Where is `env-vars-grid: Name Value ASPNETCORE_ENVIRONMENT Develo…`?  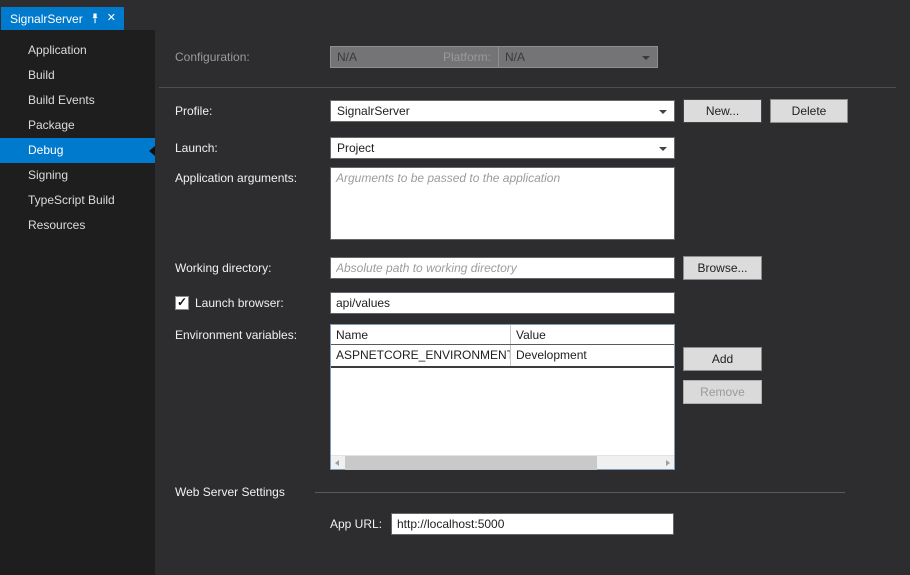
env-vars-grid: Name Value ASPNETCORE_ENVIRONMENT Develo… is located at coordinates (502, 397).